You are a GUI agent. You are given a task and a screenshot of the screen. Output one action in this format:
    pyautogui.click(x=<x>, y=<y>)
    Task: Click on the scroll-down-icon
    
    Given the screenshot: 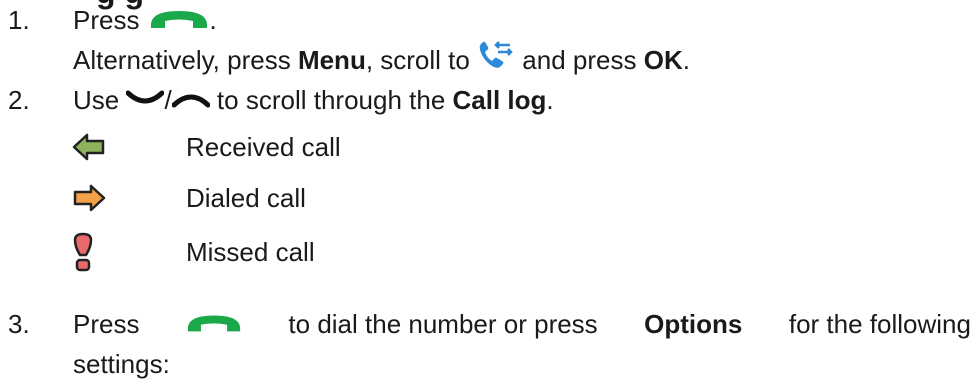 What is the action you would take?
    pyautogui.click(x=145, y=100)
    